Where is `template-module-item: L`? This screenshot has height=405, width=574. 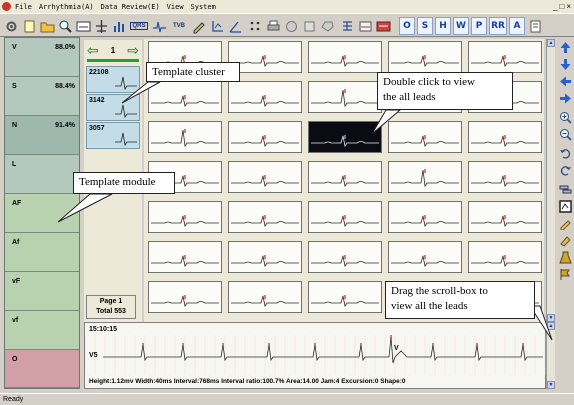 template-module-item: L is located at coordinates (42, 174).